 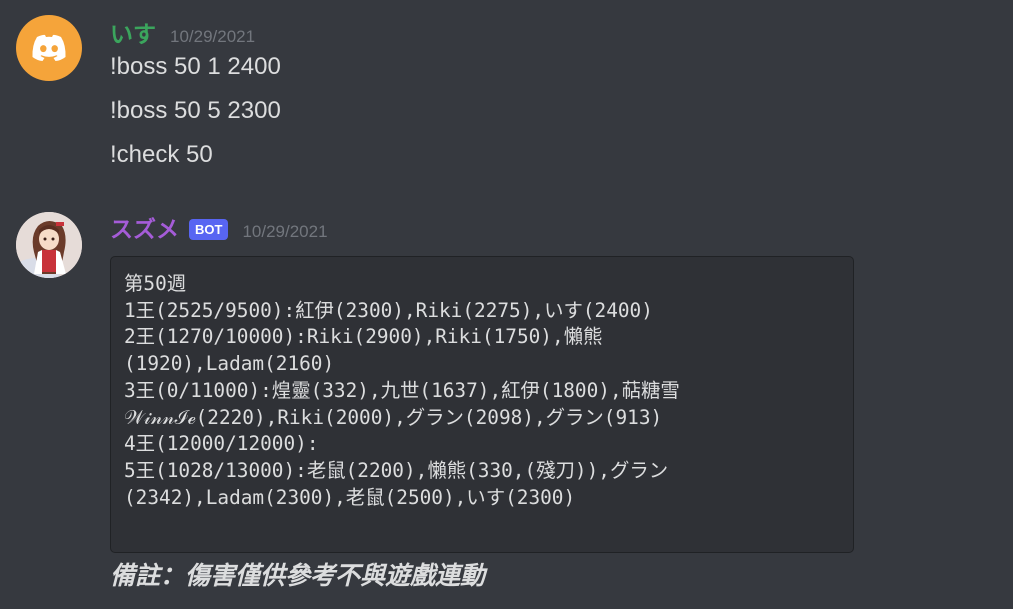 I want to click on message-text: !check 50, so click(x=161, y=154).